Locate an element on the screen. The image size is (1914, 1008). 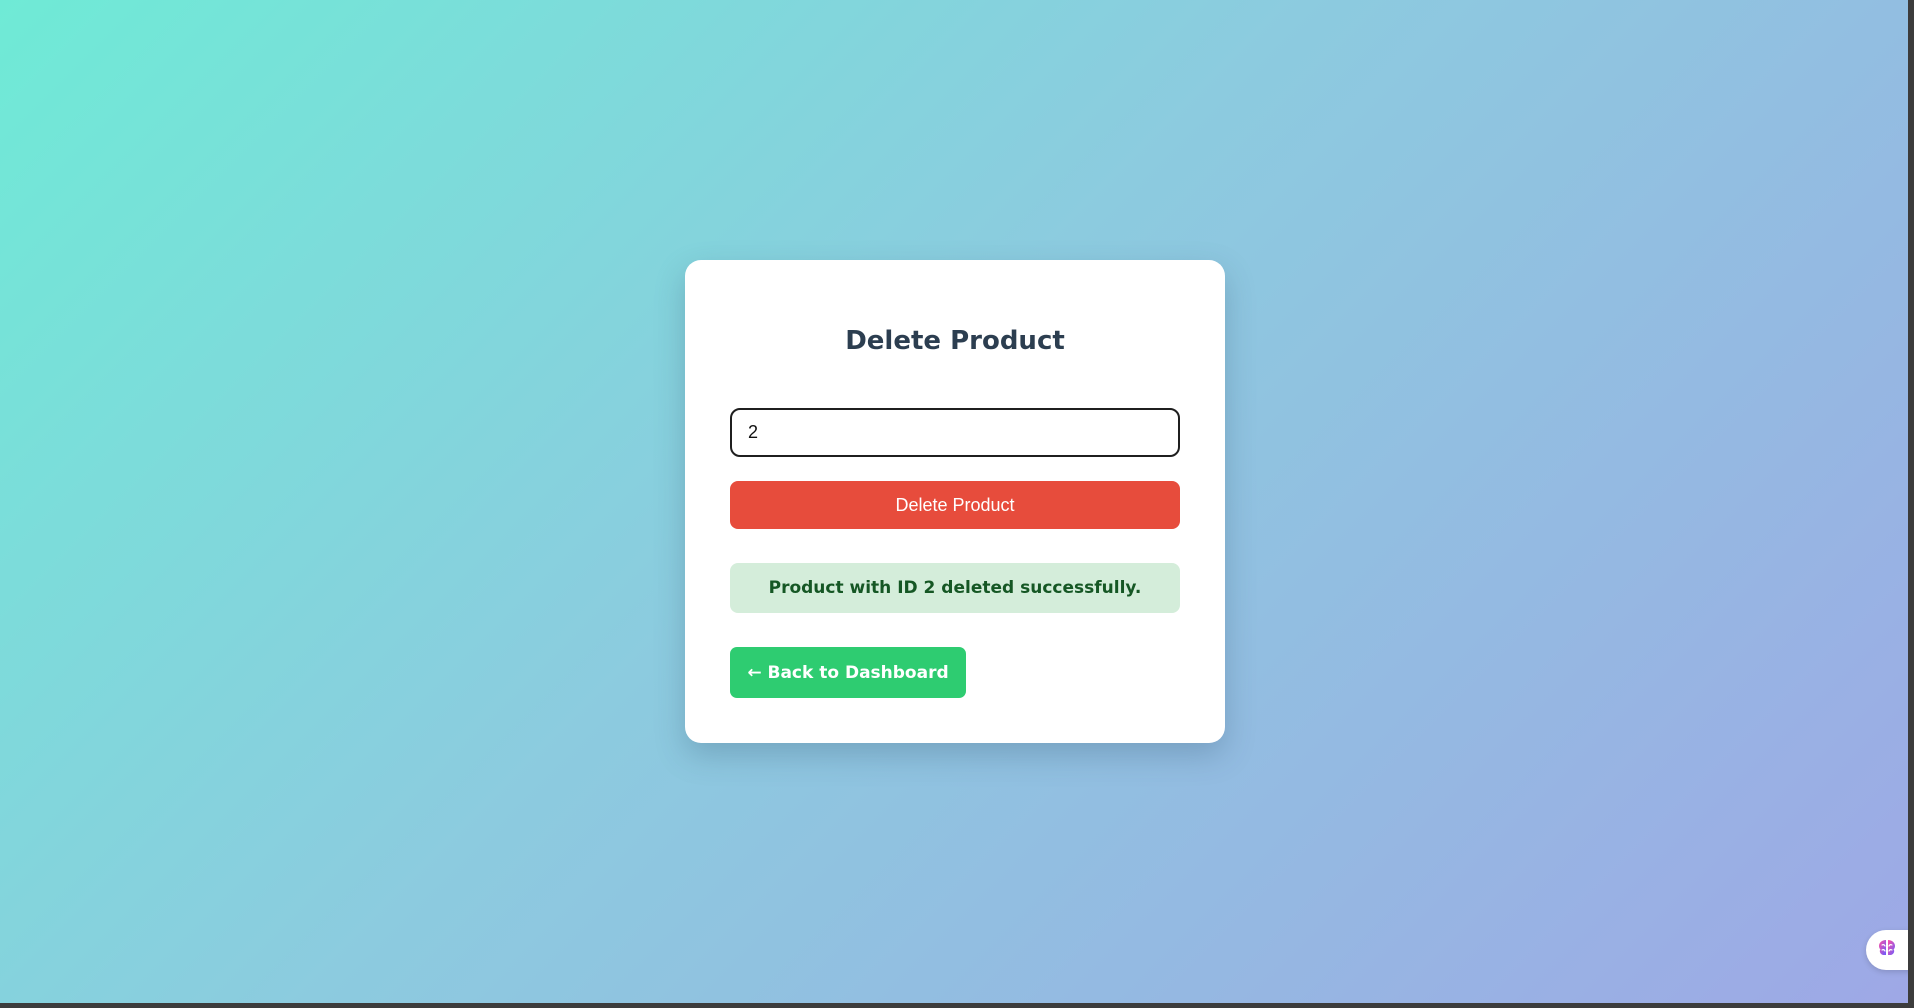
extension-widget is located at coordinates (1890, 950).